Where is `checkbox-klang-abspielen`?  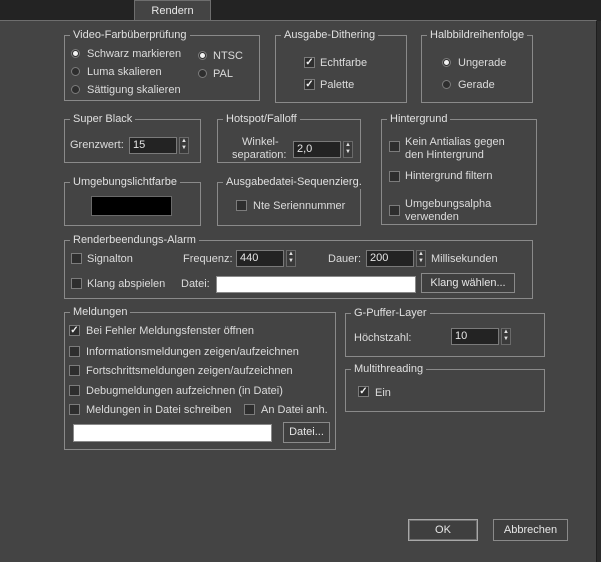
checkbox-klang-abspielen is located at coordinates (76, 283).